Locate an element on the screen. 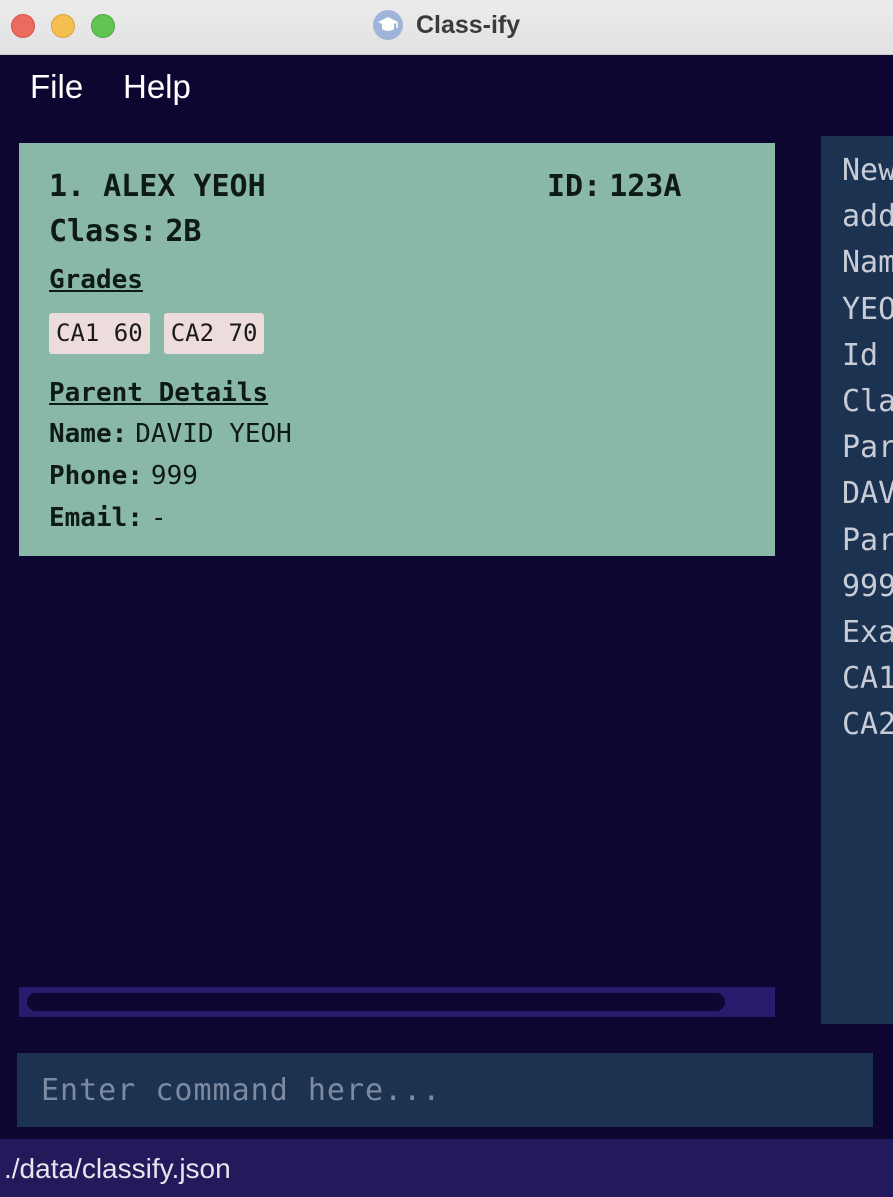 The width and height of the screenshot is (893, 1197). grades-heading: Grades is located at coordinates (96, 280).